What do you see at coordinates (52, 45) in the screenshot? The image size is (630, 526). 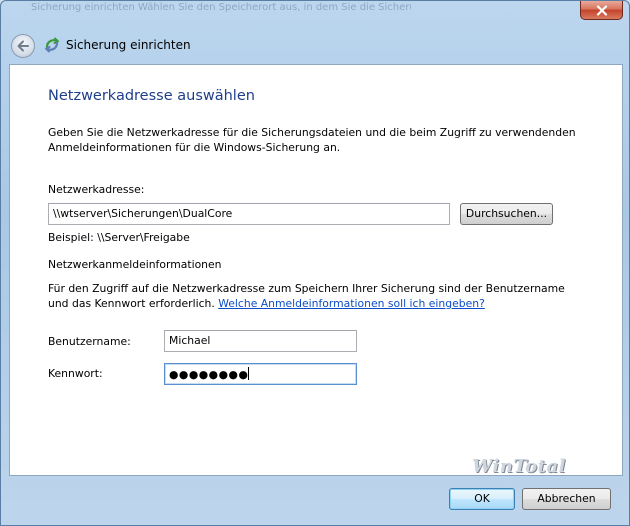 I see `backup-icon` at bounding box center [52, 45].